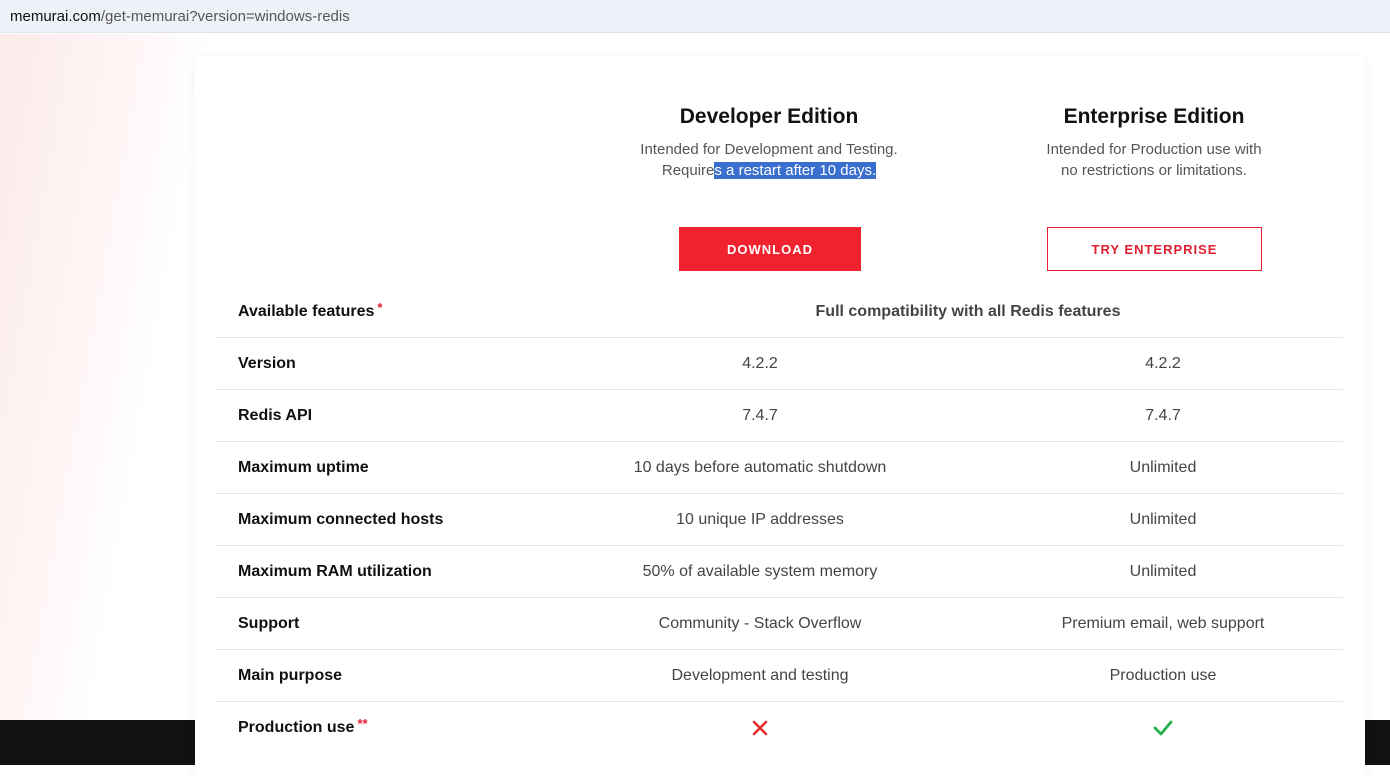  I want to click on enterprise-value: 7.4.7, so click(1163, 415).